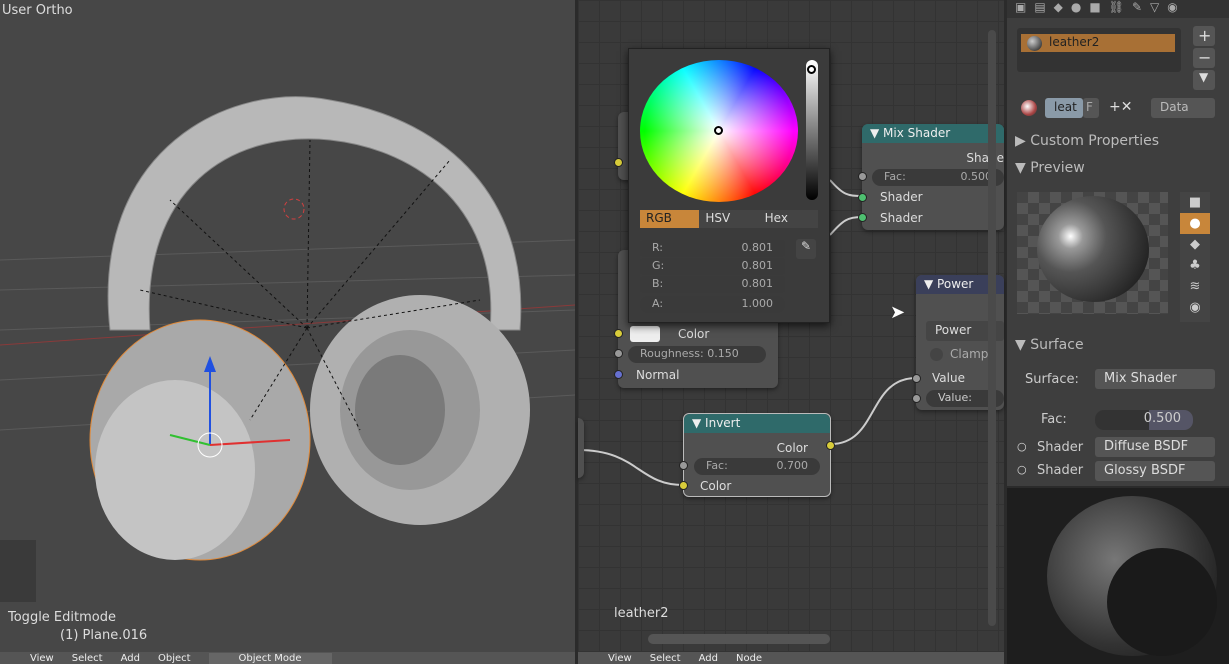 The image size is (1229, 664). What do you see at coordinates (1155, 447) in the screenshot?
I see `shader1-select: Diffuse BSDF` at bounding box center [1155, 447].